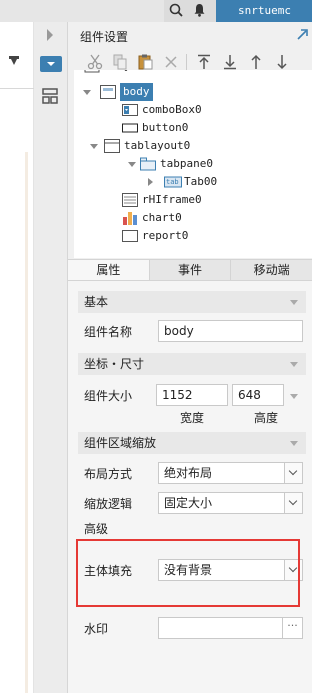 The height and width of the screenshot is (693, 320). I want to click on section-scale: 组件区域缩放, so click(192, 443).